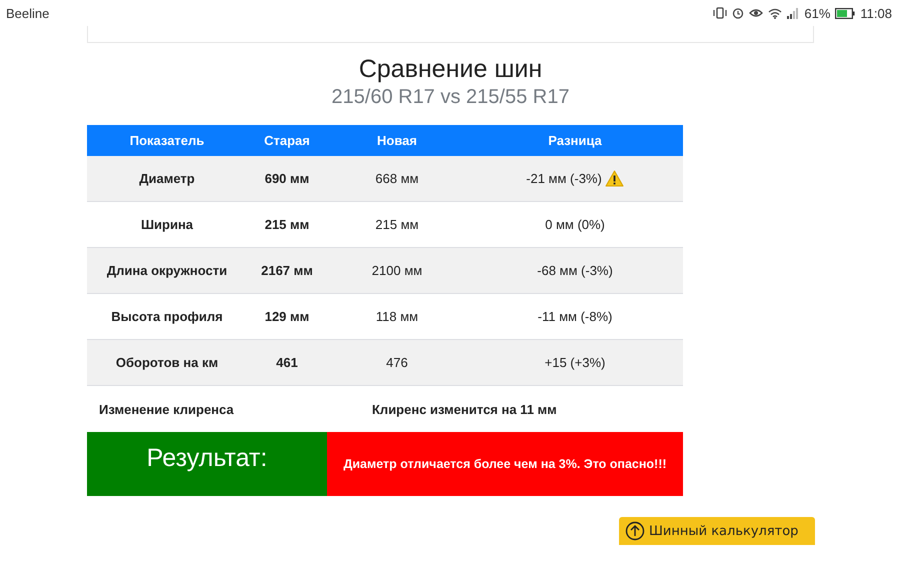 The image size is (900, 562). I want to click on result-label: Результат:, so click(207, 464).